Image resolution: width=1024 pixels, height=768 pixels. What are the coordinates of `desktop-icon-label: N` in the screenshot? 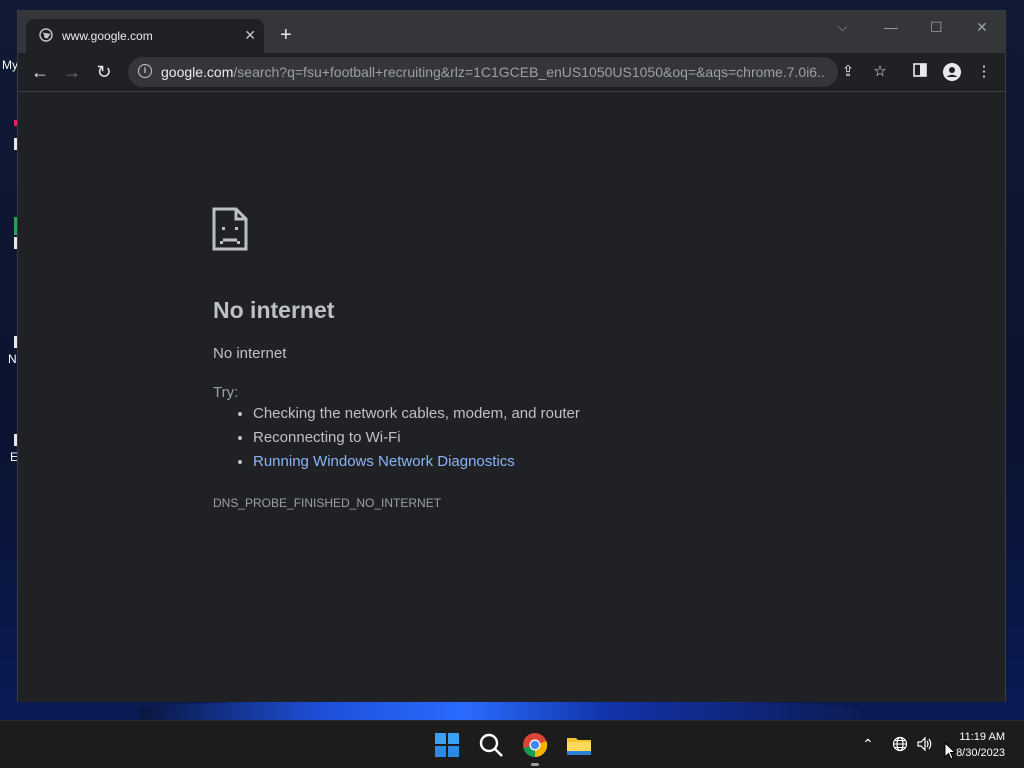 It's located at (12, 359).